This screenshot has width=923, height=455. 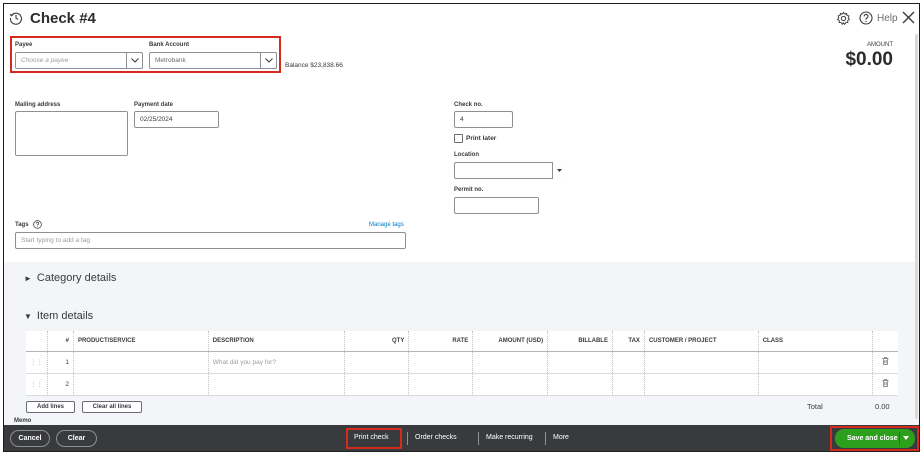 I want to click on bank-balance: Balance $23,838.66, so click(x=314, y=65).